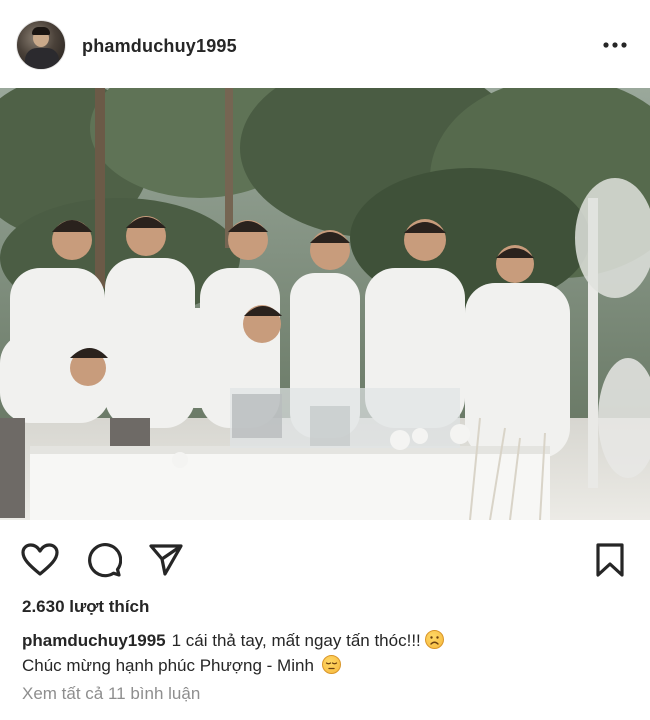 Image resolution: width=650 pixels, height=720 pixels. Describe the element at coordinates (85, 607) in the screenshot. I see `likes-count: 2.630 lượt thích` at that location.